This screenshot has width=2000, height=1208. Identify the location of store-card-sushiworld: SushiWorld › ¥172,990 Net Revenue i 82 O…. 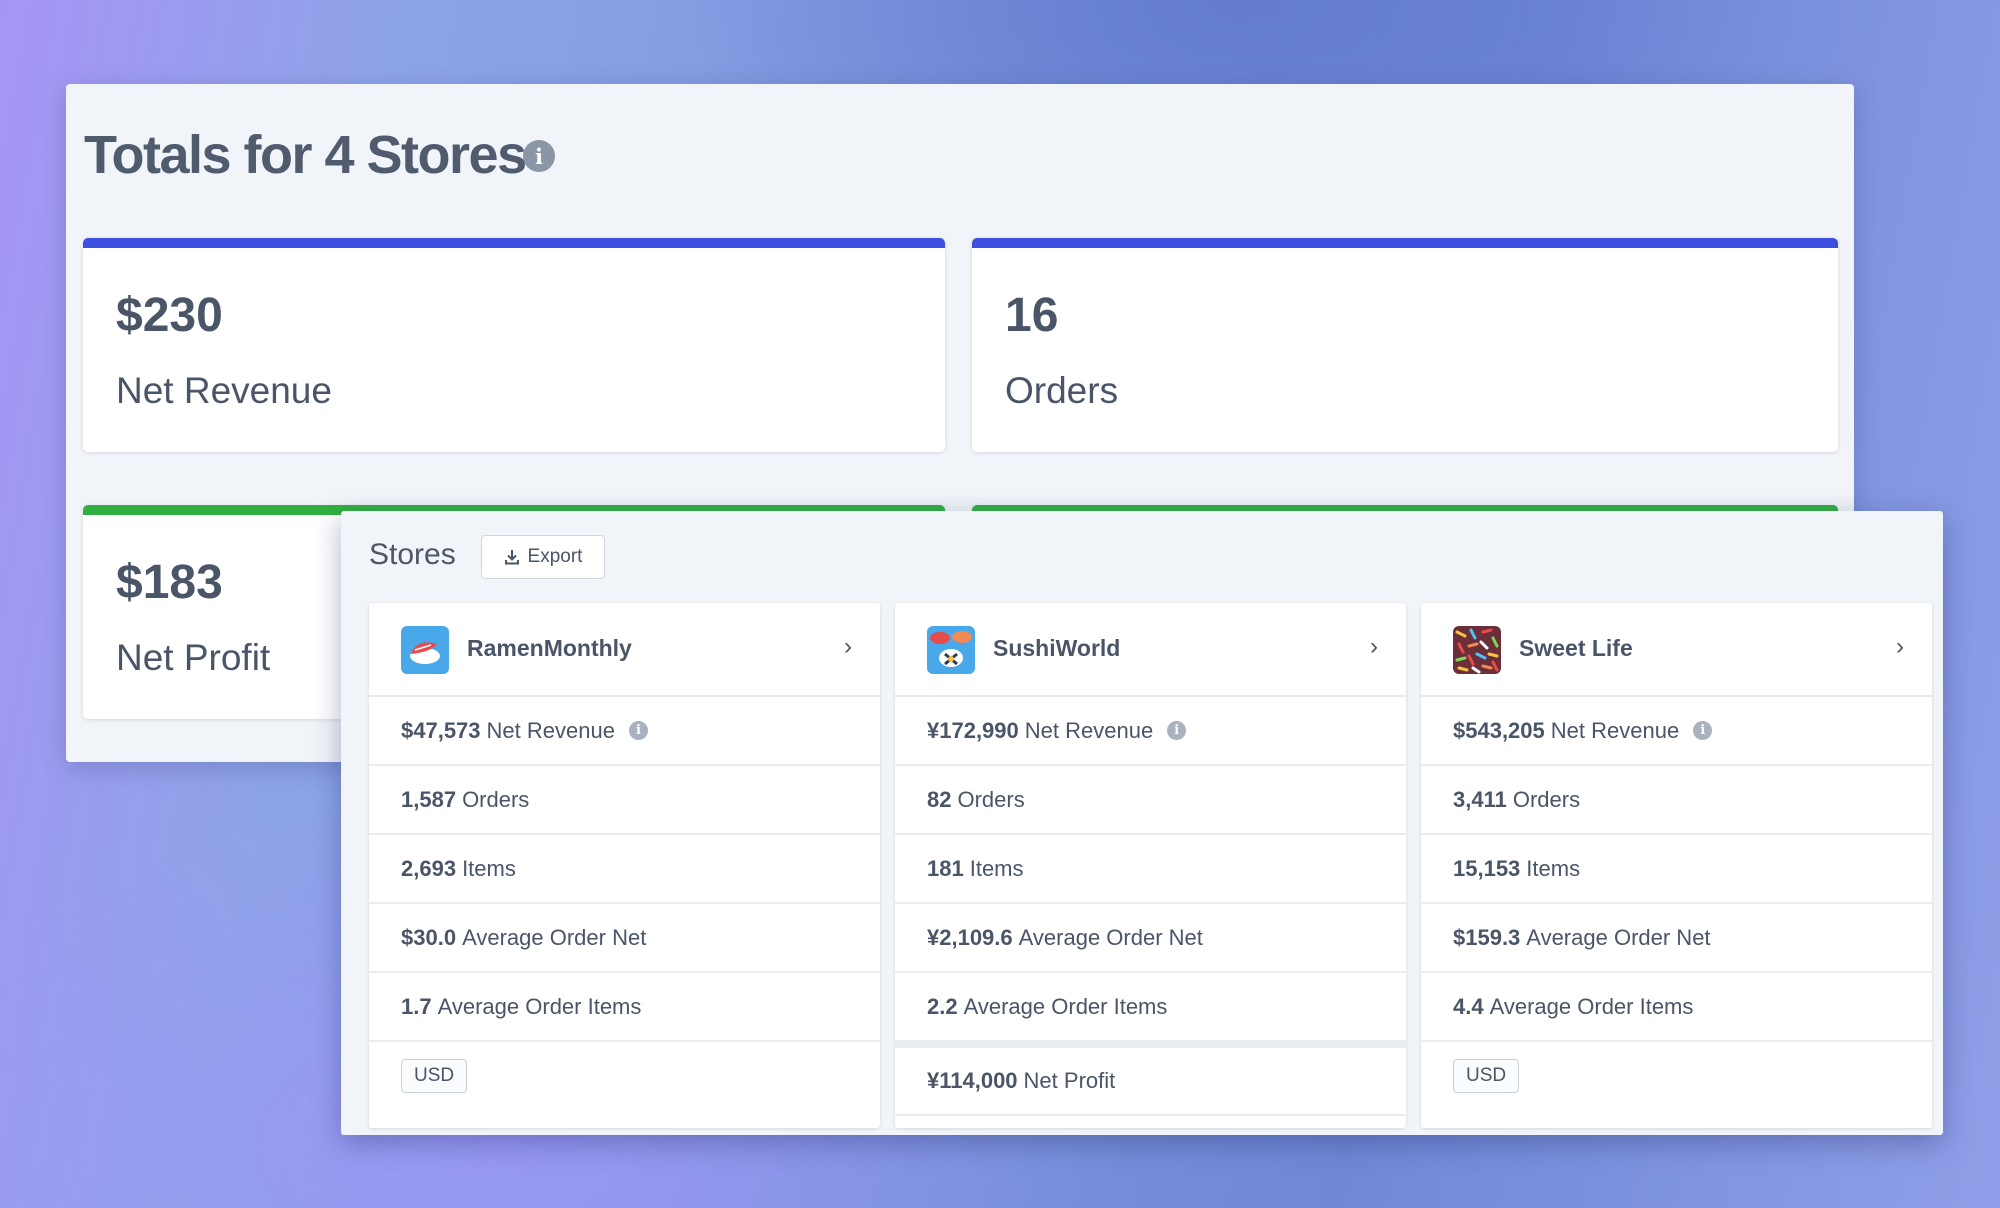
(1150, 865).